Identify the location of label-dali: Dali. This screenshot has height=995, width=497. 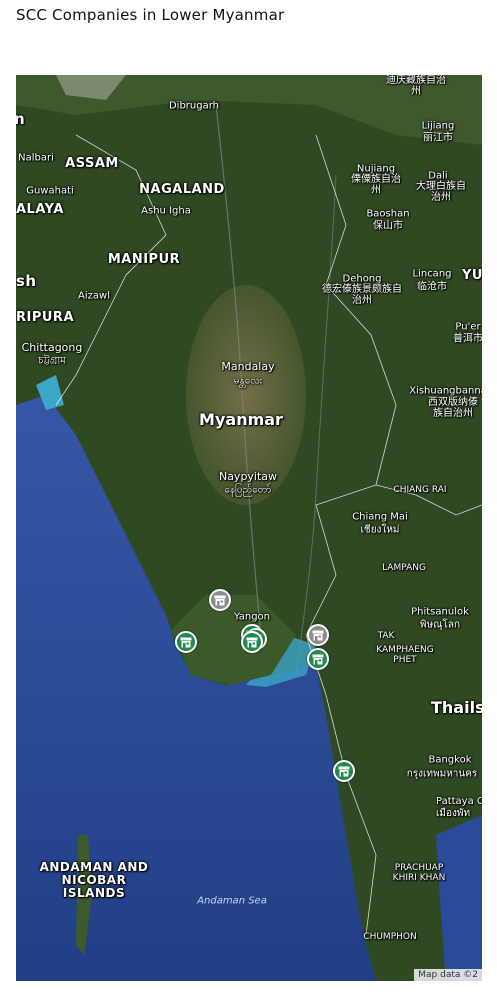
(438, 176).